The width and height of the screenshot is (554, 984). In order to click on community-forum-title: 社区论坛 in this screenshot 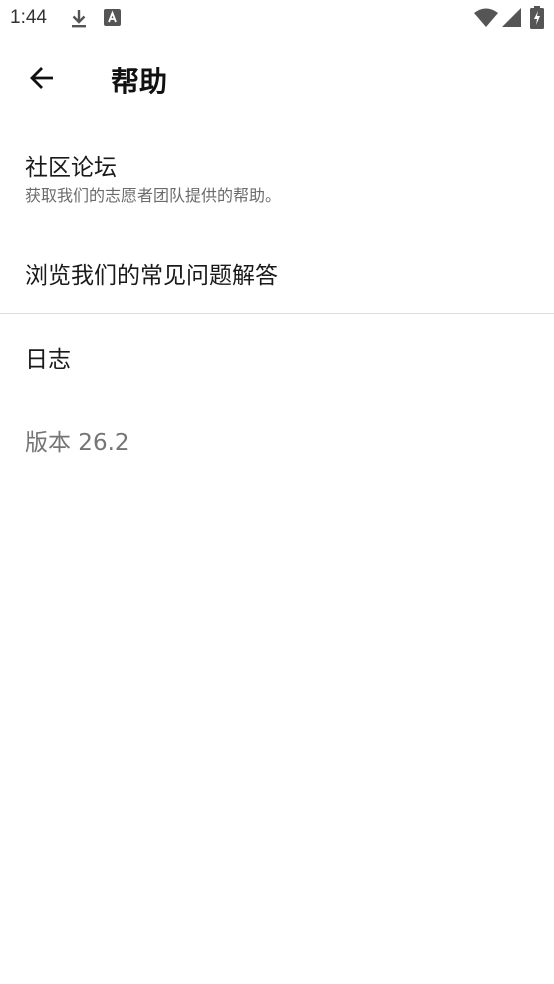, I will do `click(71, 168)`.